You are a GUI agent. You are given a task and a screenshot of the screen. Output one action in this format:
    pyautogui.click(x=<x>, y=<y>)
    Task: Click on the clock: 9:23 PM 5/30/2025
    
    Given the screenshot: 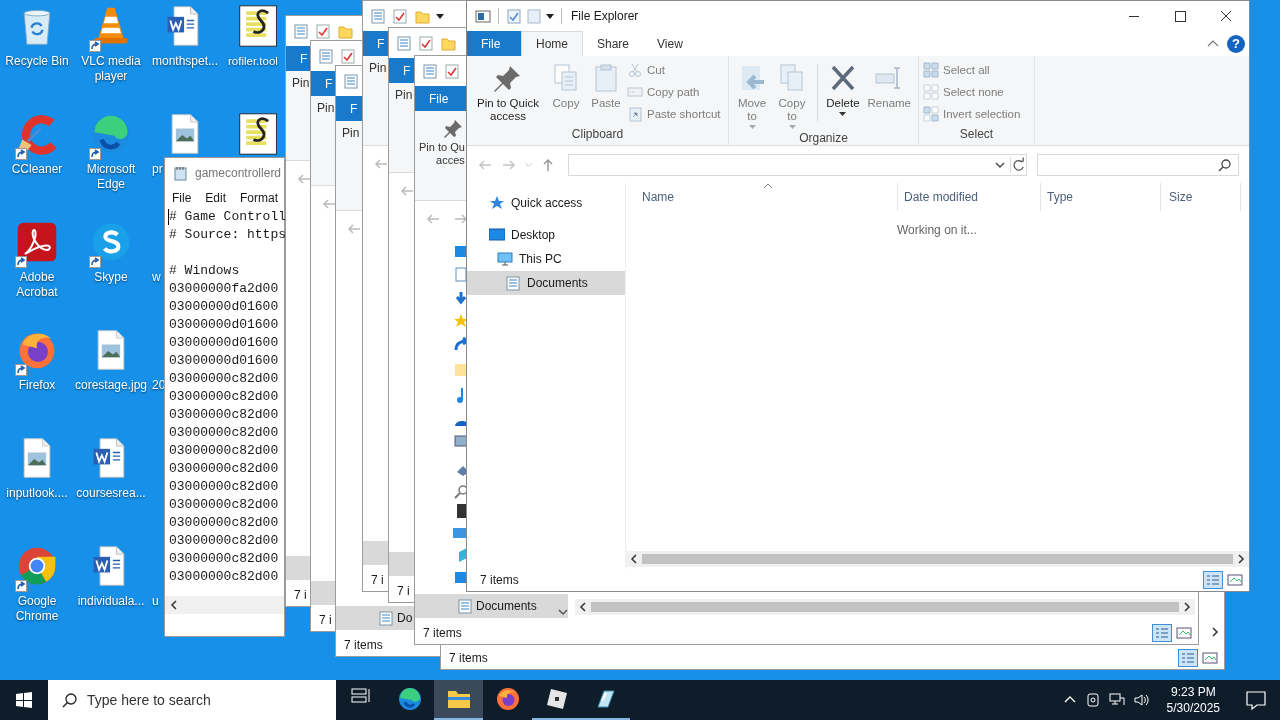 What is the action you would take?
    pyautogui.click(x=1193, y=700)
    